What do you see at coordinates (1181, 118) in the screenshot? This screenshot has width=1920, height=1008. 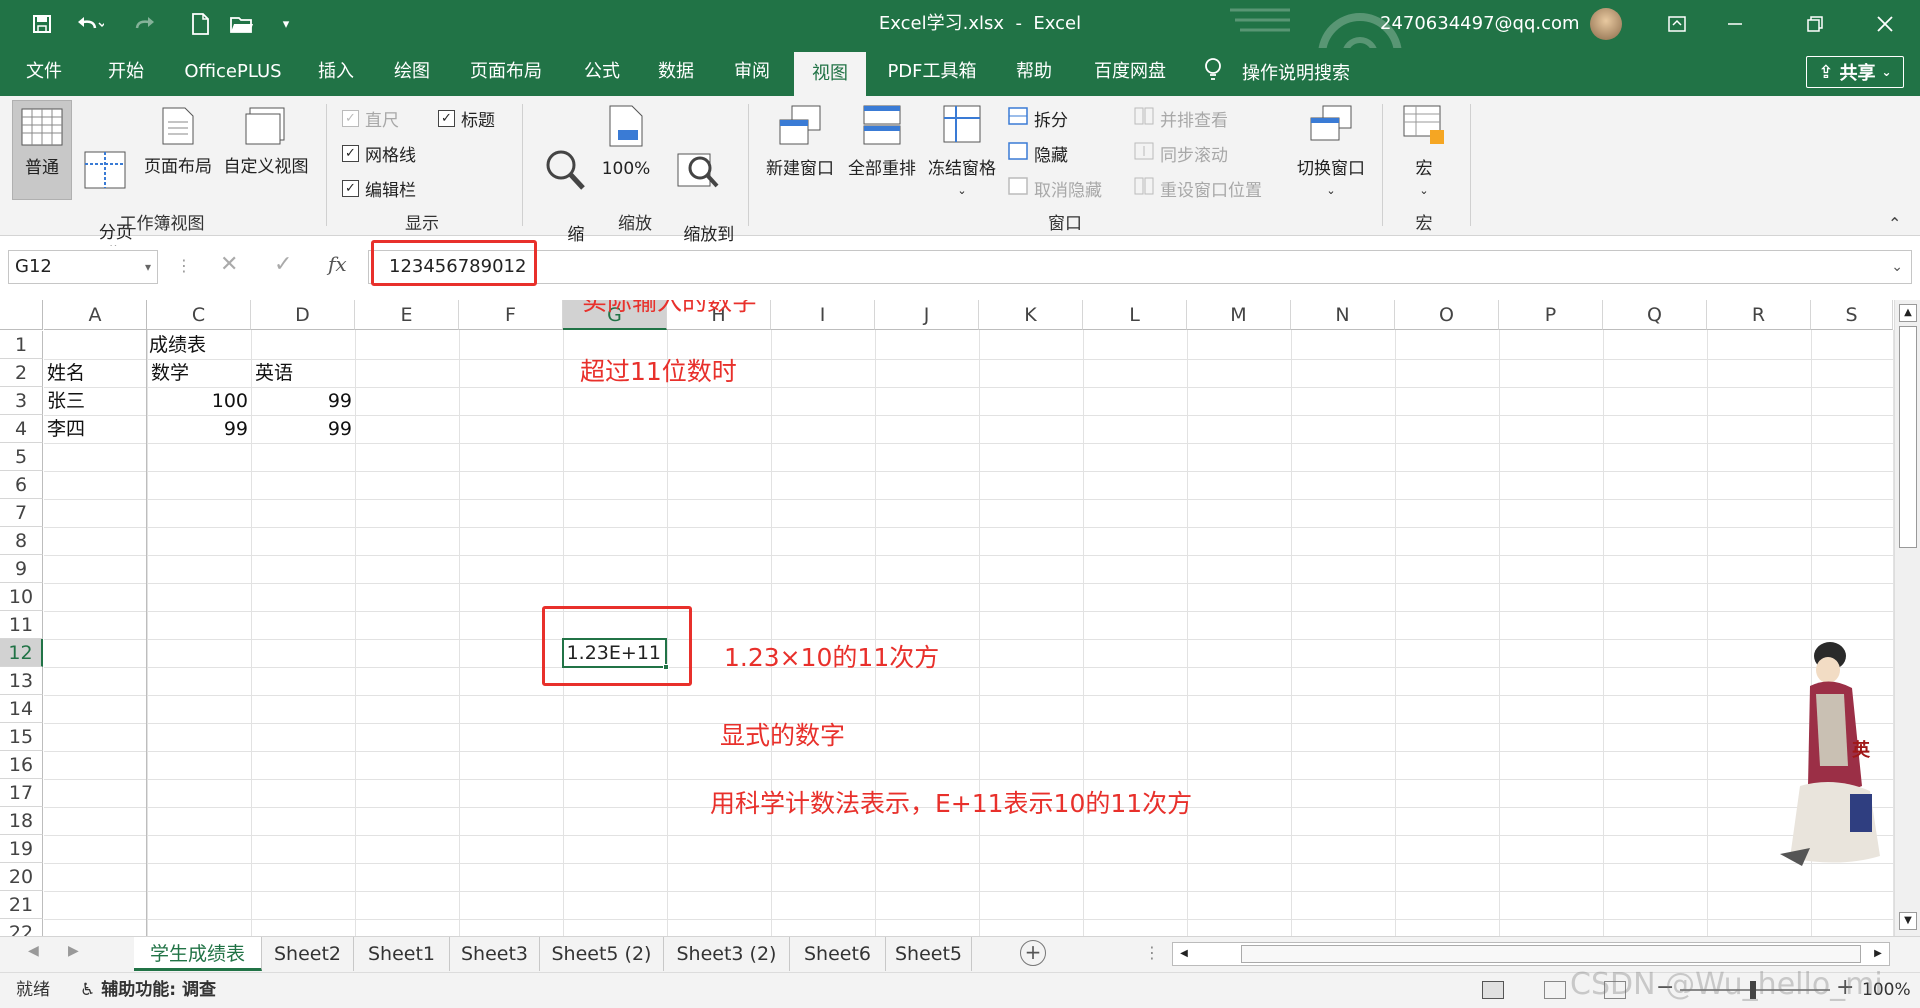 I see `view-side-by-side-button: 并排查看` at bounding box center [1181, 118].